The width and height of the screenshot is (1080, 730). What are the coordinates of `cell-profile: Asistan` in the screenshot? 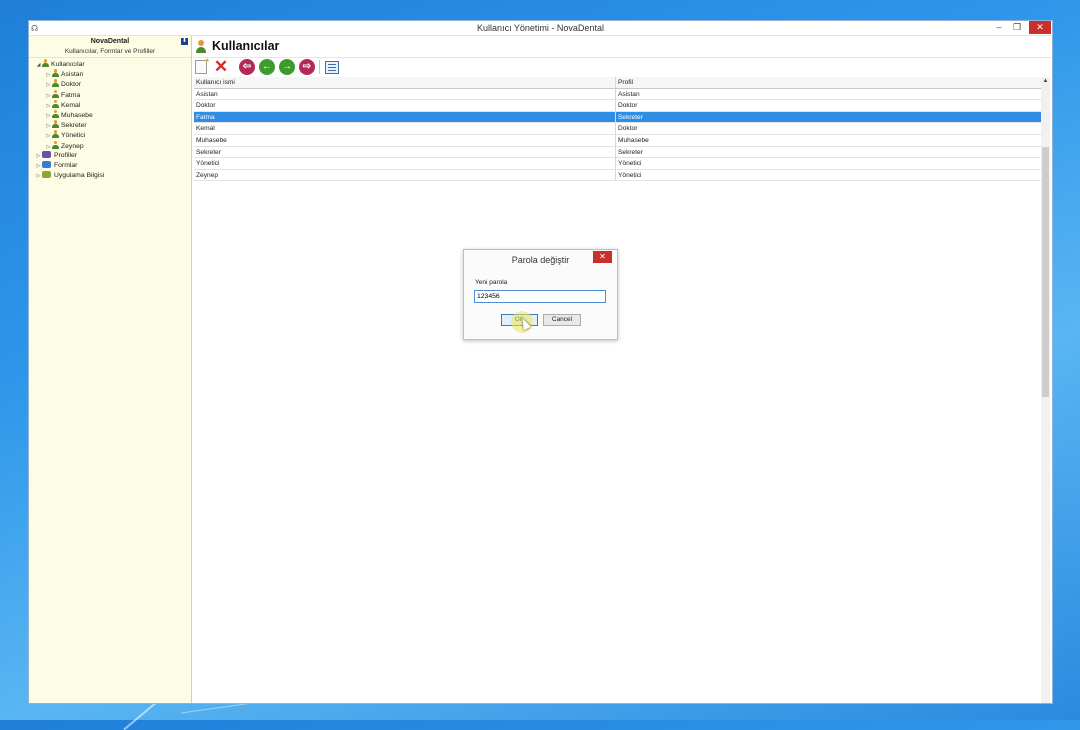 It's located at (828, 94).